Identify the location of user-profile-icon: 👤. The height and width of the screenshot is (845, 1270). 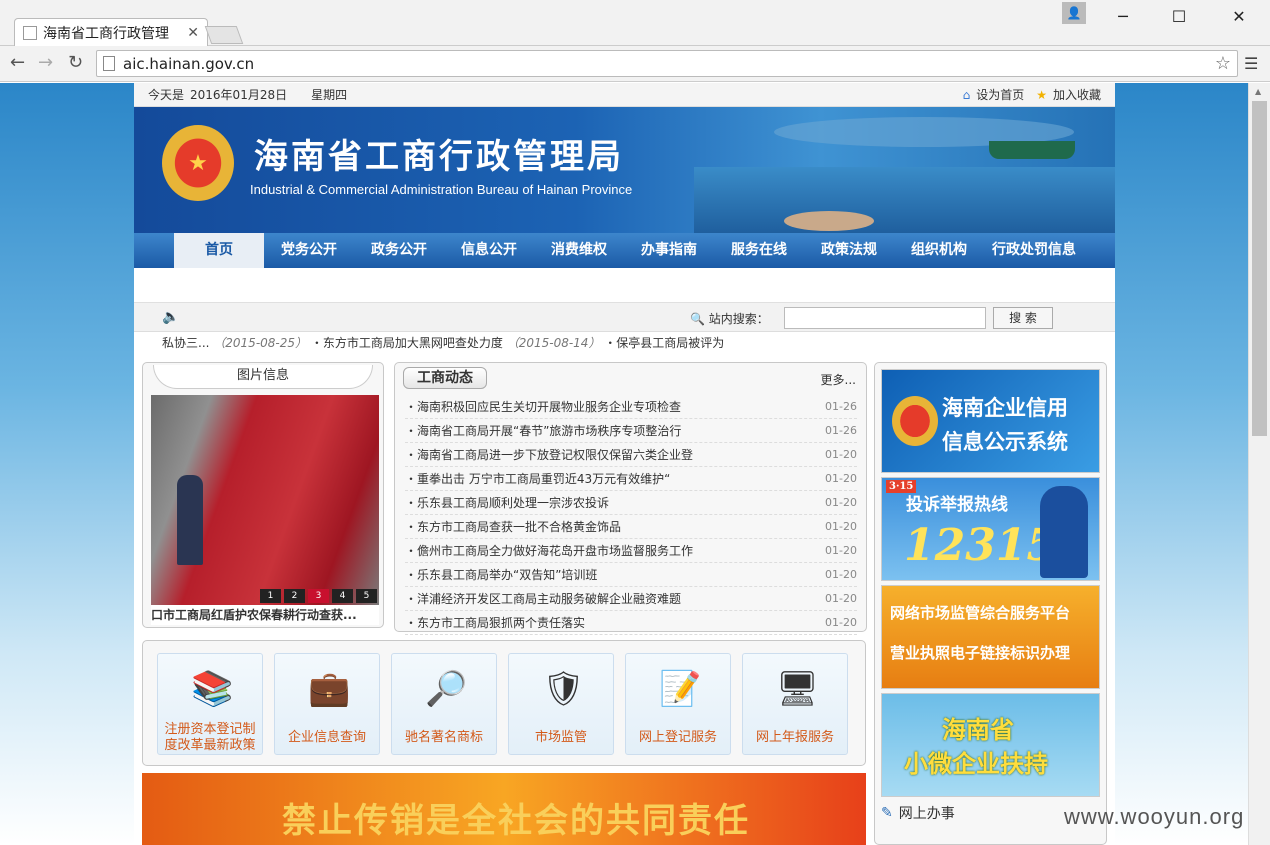
(1074, 13).